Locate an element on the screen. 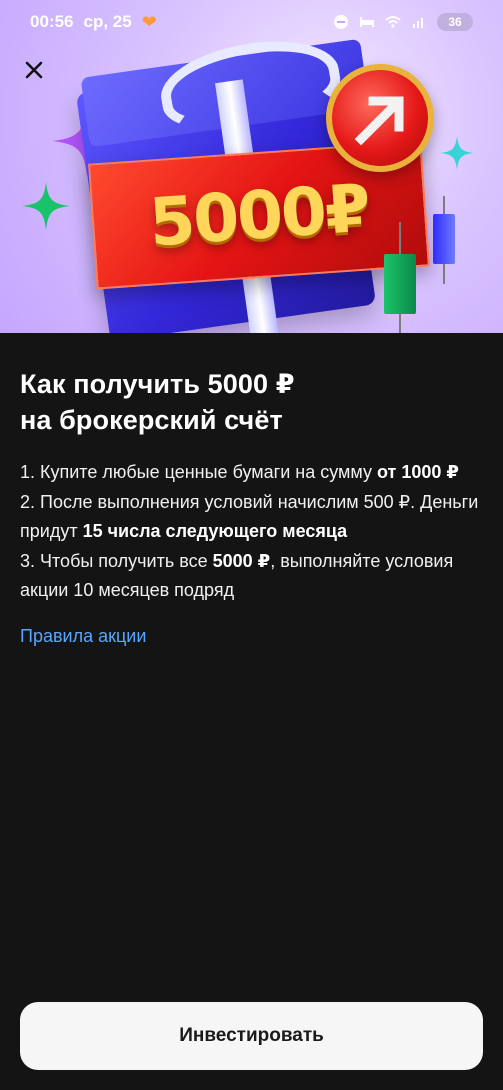  page-title: Как получить 5000 ₽ на брокерский счёт is located at coordinates (251, 402).